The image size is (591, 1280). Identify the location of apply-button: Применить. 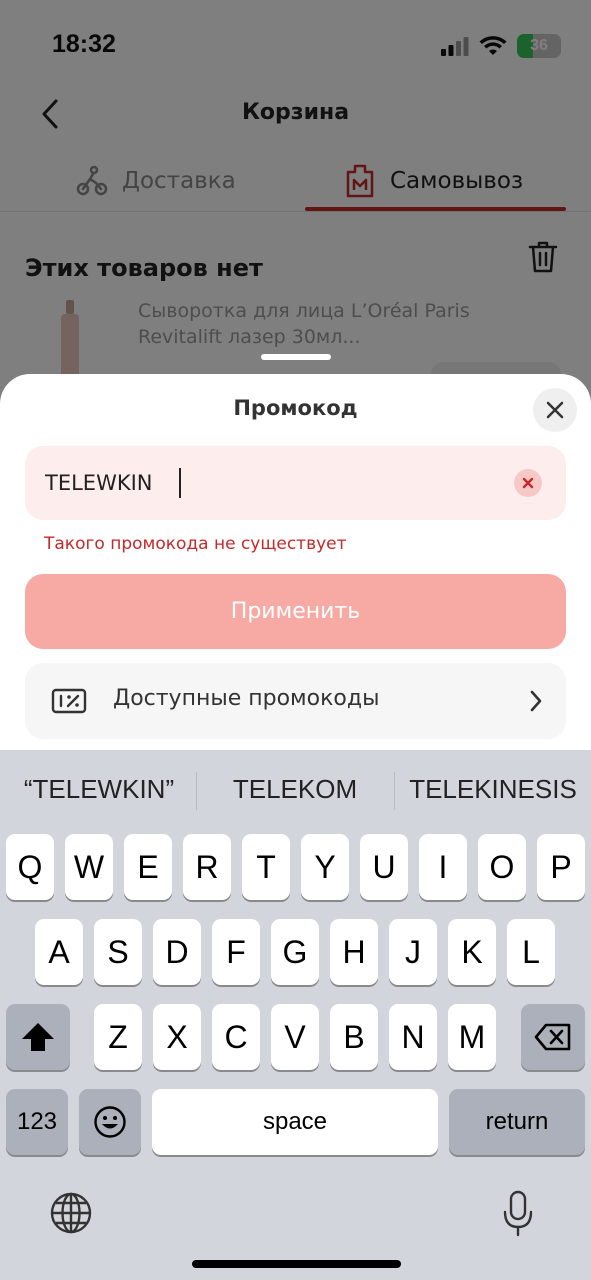
(295, 611).